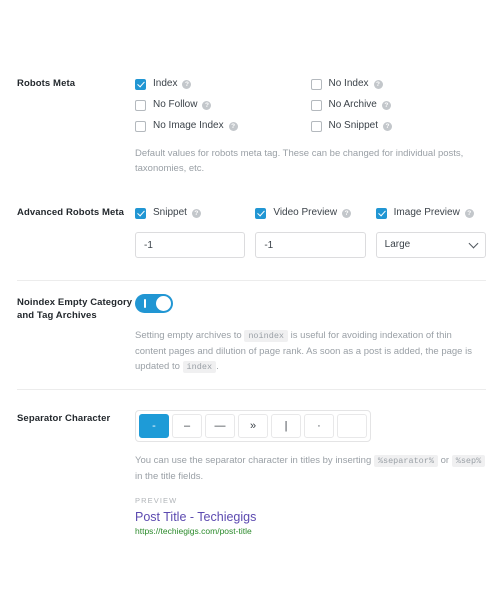  What do you see at coordinates (316, 105) in the screenshot?
I see `checkbox-no-archive` at bounding box center [316, 105].